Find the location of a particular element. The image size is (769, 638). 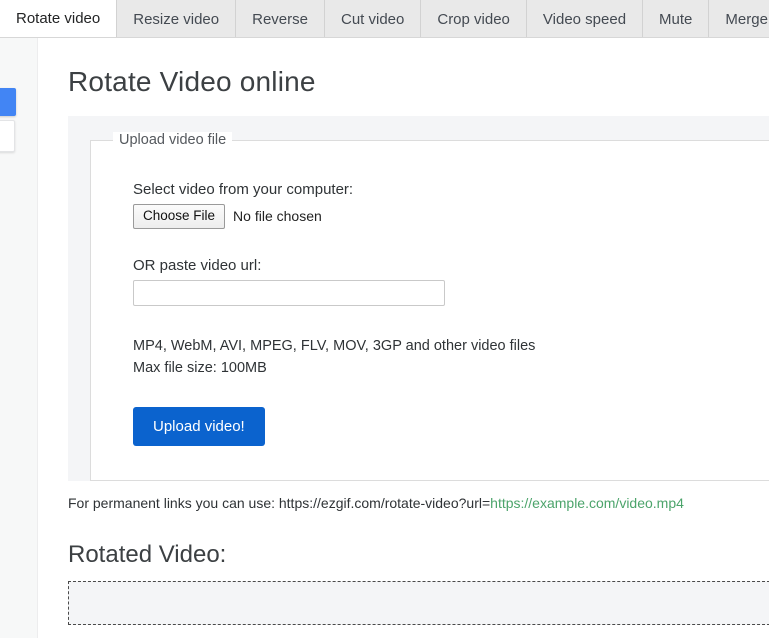

tab-label: Resize video is located at coordinates (176, 19).